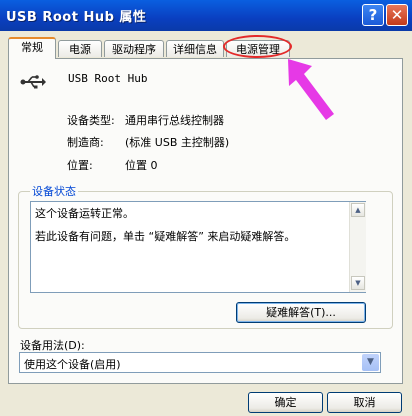 This screenshot has height=416, width=412. I want to click on location-value: 位置 0, so click(141, 165).